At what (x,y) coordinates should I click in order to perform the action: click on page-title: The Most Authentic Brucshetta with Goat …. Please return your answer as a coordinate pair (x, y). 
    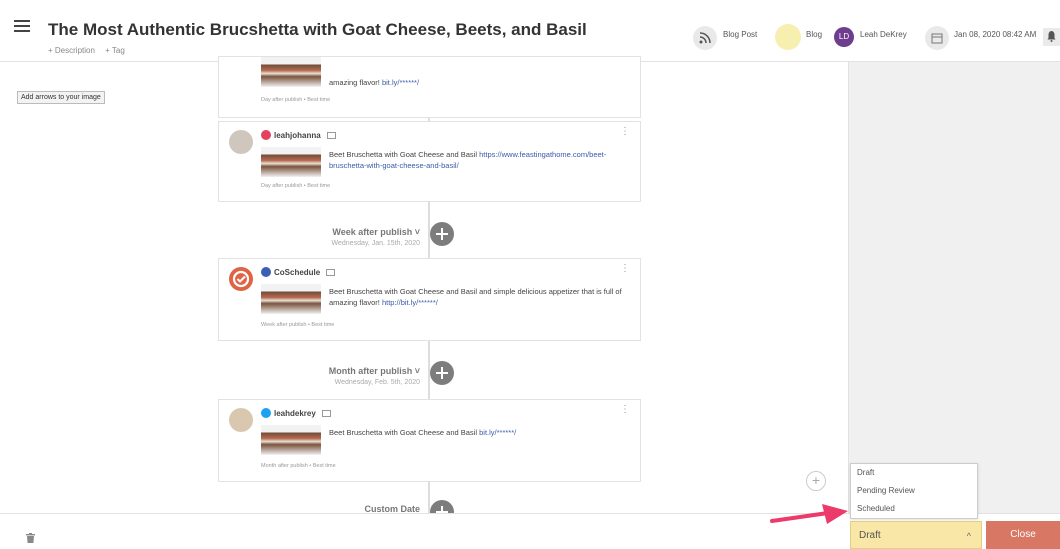
    Looking at the image, I should click on (317, 29).